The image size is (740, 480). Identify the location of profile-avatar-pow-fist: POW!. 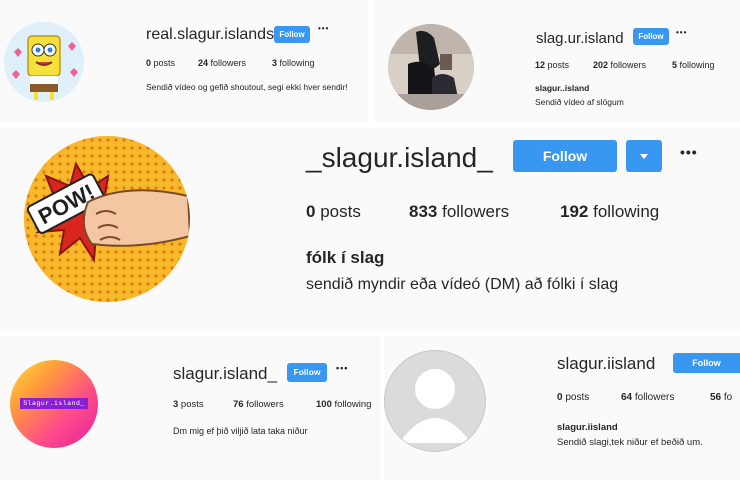
(107, 219).